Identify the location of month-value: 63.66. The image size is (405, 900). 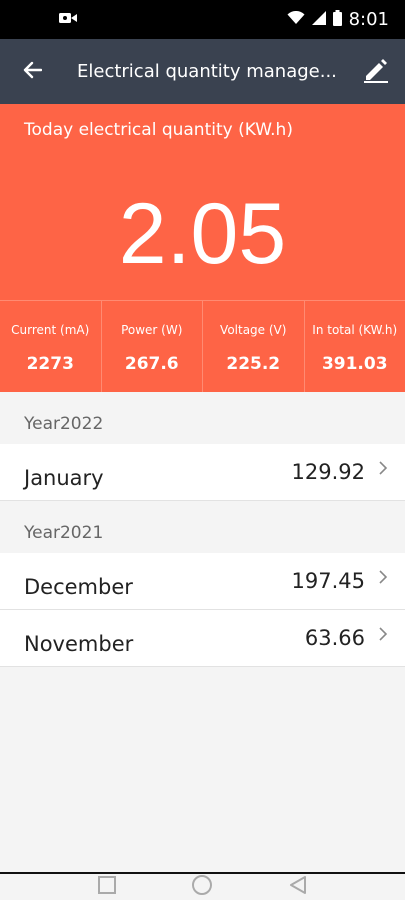
(334, 638).